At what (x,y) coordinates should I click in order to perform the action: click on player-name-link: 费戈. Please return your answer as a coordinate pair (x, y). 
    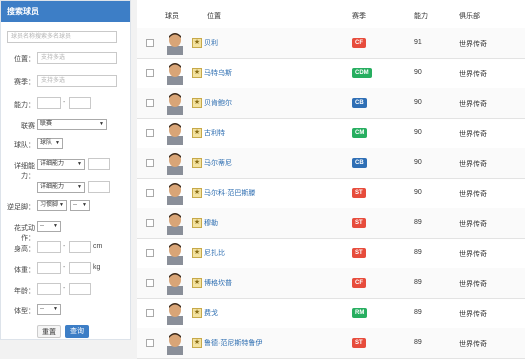
    Looking at the image, I should click on (211, 313).